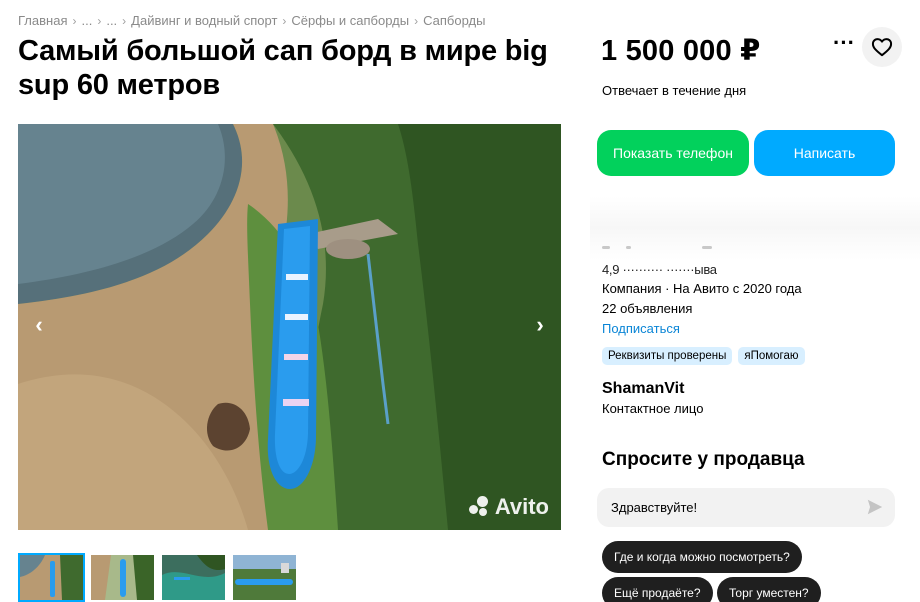  I want to click on more-options-icon: ···, so click(844, 45).